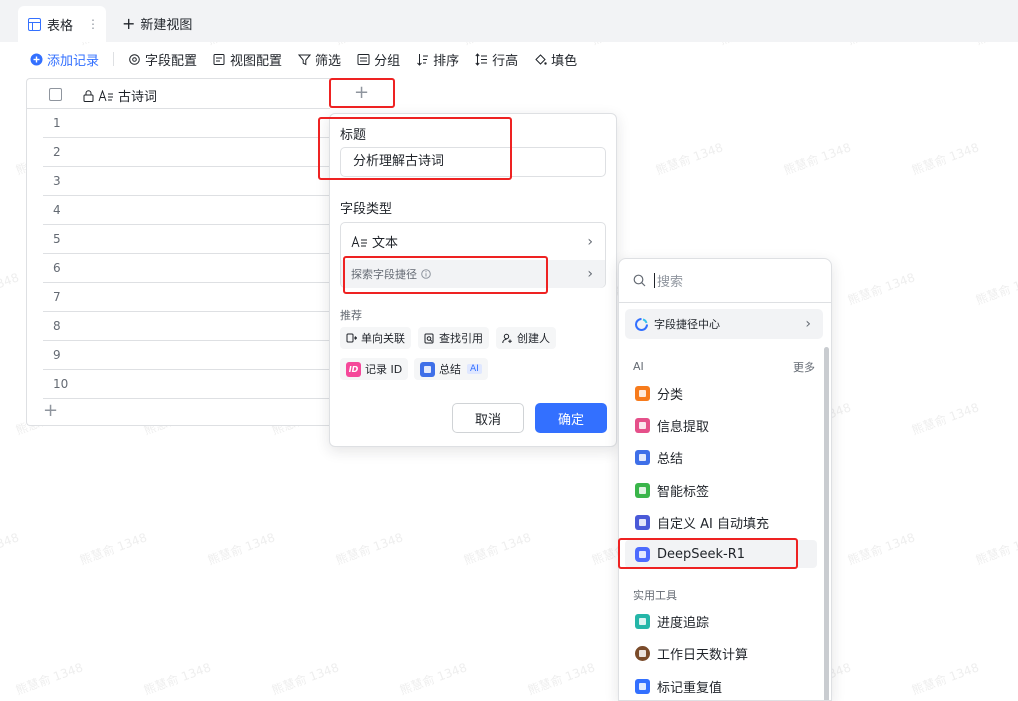 Image resolution: width=1018 pixels, height=701 pixels. I want to click on group-label: 分组, so click(387, 61).